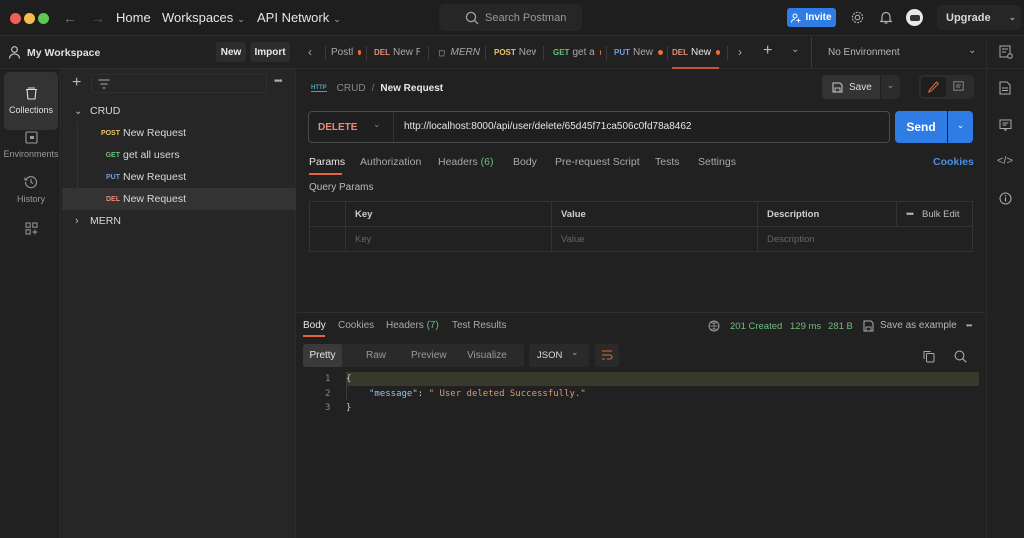 This screenshot has width=1024, height=538. Describe the element at coordinates (133, 17) in the screenshot. I see `nav-home: Home` at that location.